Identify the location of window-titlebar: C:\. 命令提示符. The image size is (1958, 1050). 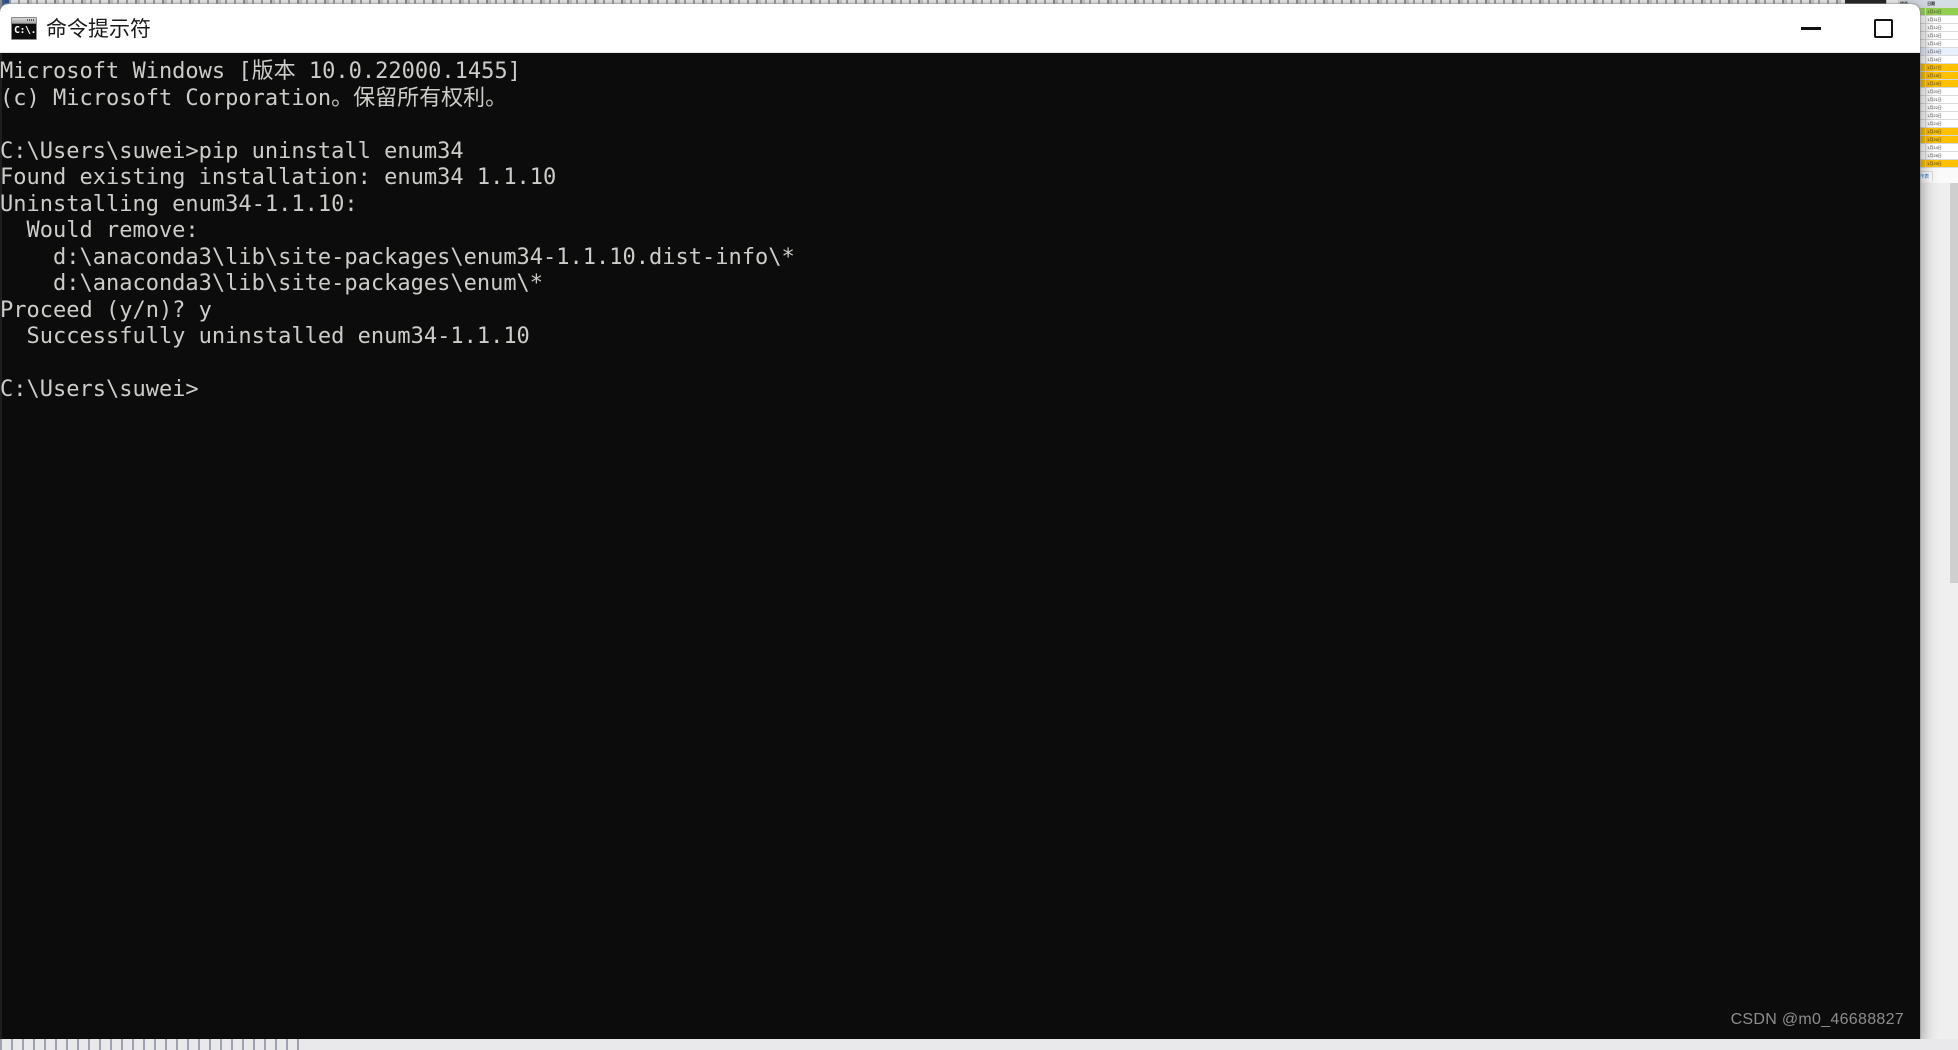
(960, 28).